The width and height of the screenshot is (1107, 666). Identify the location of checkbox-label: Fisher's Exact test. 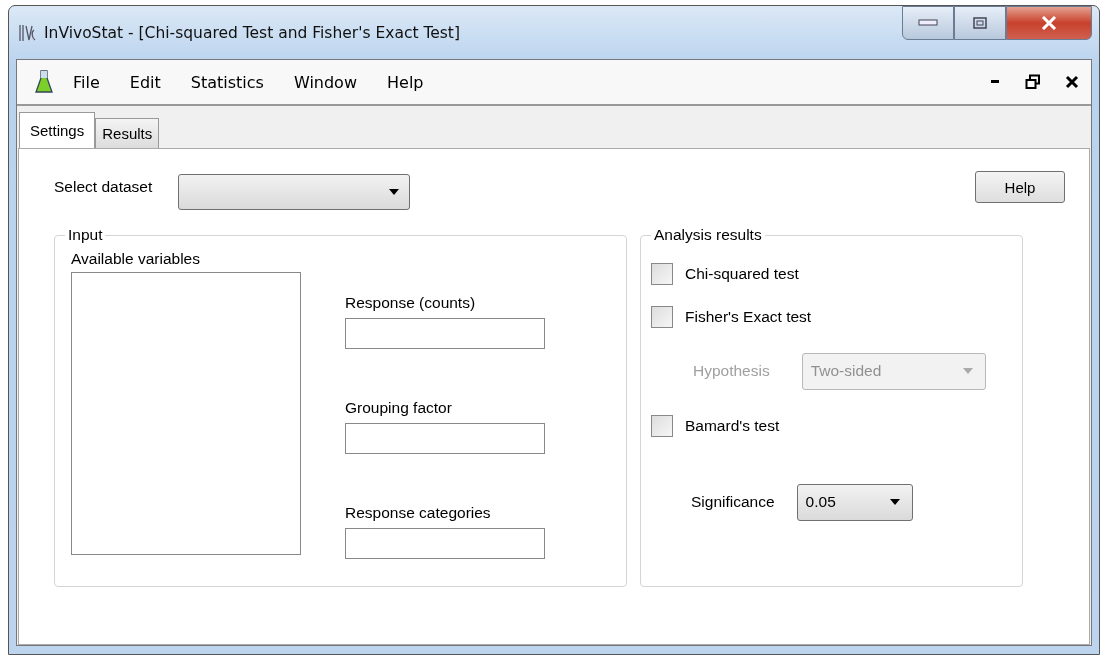
(748, 316).